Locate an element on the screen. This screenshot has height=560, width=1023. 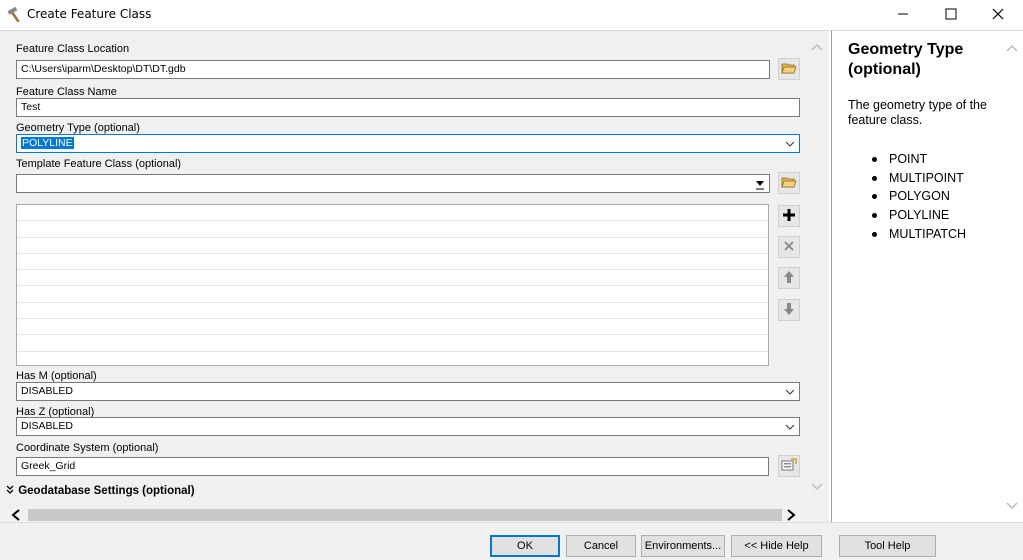
location-value: C:\Users\iparm\Desktop\DT\DT.gdb is located at coordinates (103, 69).